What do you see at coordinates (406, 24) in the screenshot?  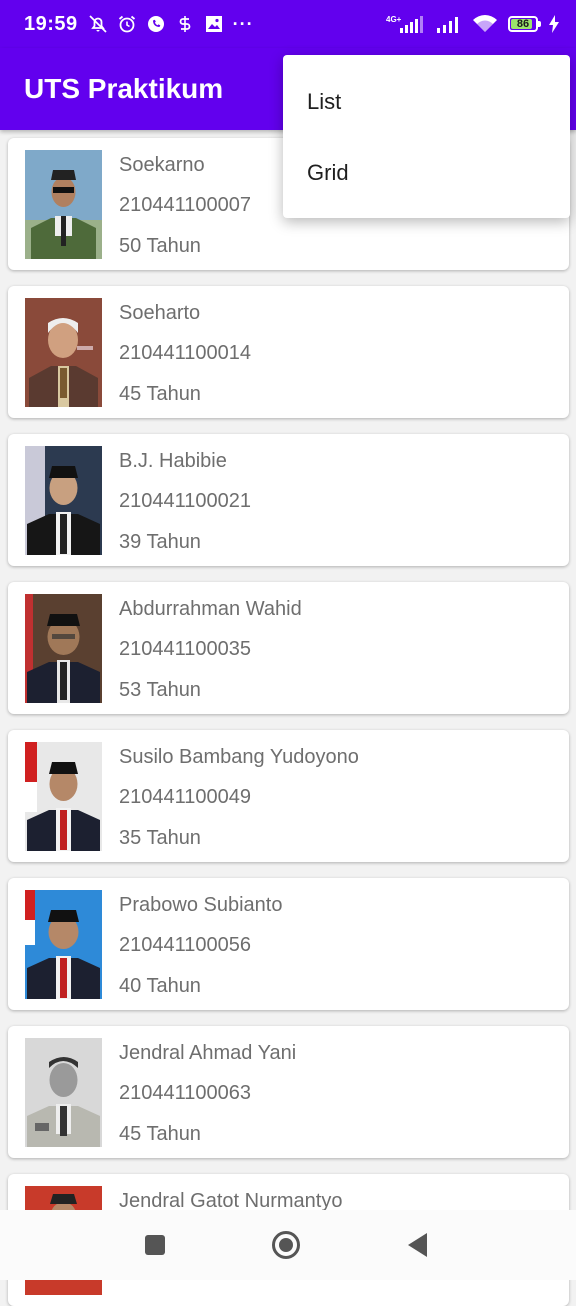 I see `signal-icon: 4G+` at bounding box center [406, 24].